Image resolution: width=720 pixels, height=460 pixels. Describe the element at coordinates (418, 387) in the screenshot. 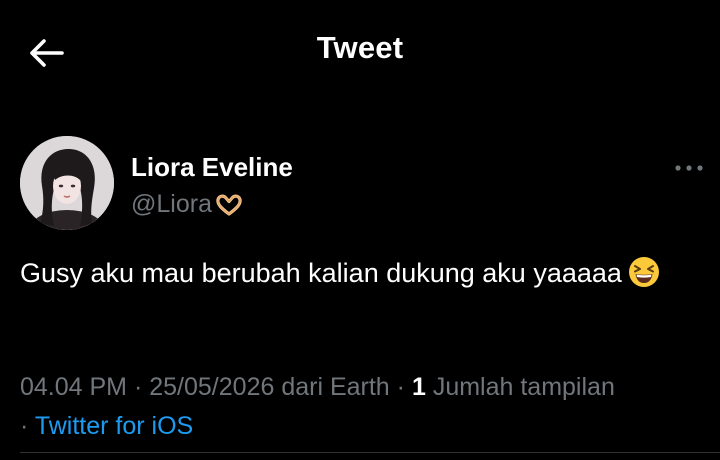

I see `views-count: 1` at that location.